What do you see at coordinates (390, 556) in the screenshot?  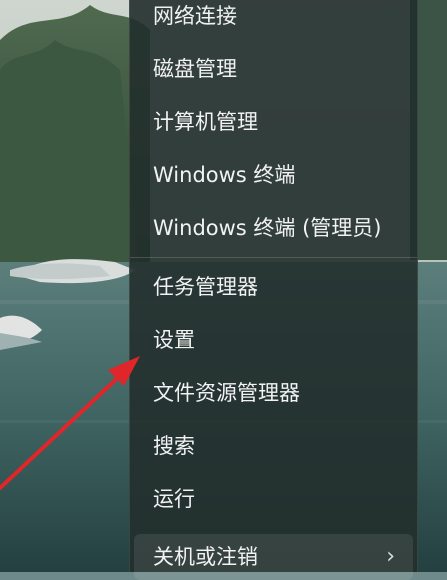 I see `chevron-right-icon: ›` at bounding box center [390, 556].